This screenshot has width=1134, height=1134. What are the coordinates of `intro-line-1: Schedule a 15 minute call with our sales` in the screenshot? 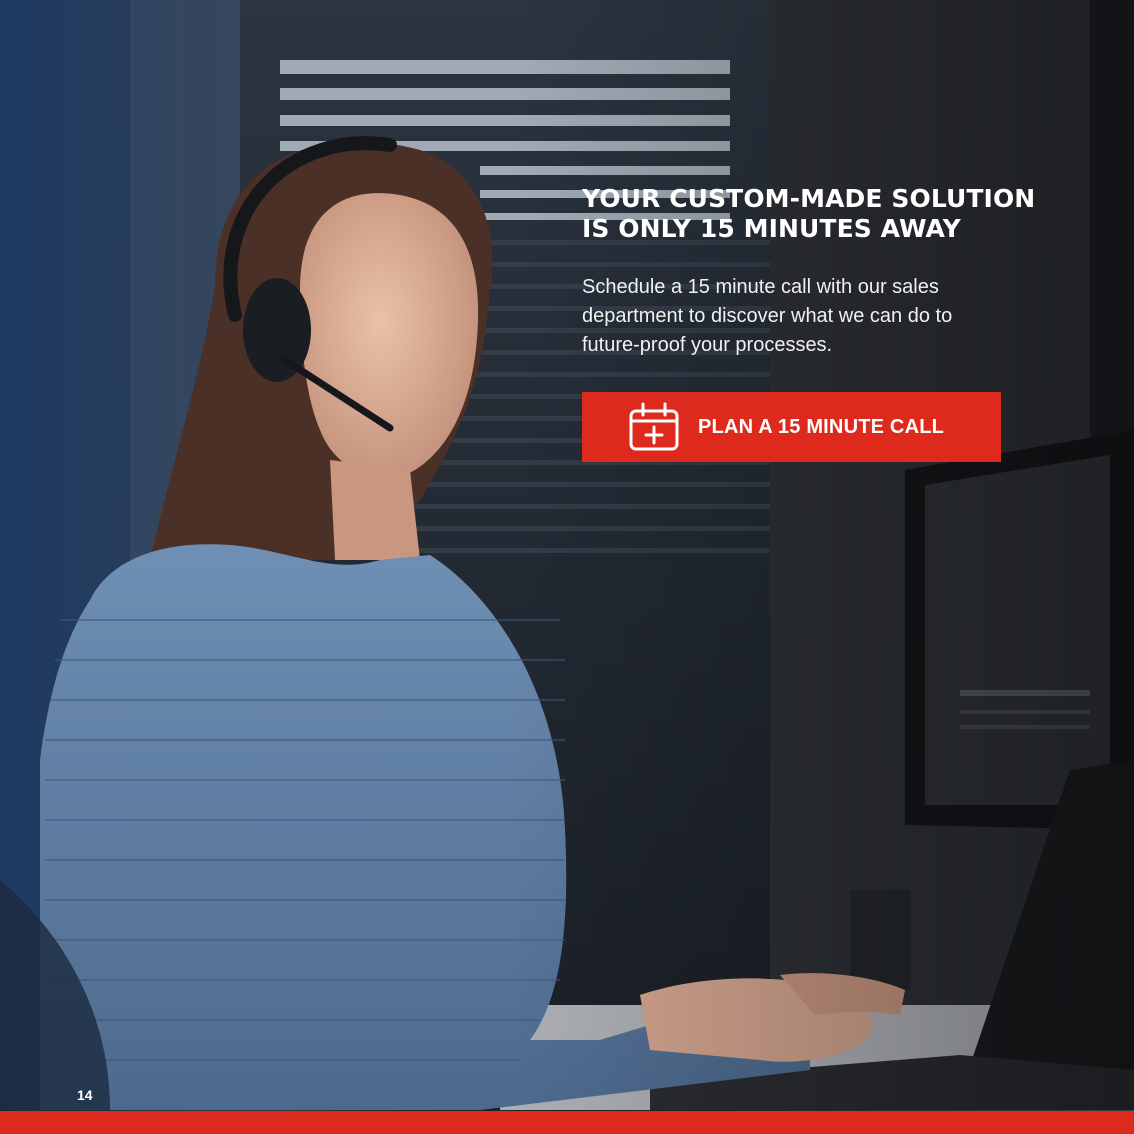 It's located at (760, 287).